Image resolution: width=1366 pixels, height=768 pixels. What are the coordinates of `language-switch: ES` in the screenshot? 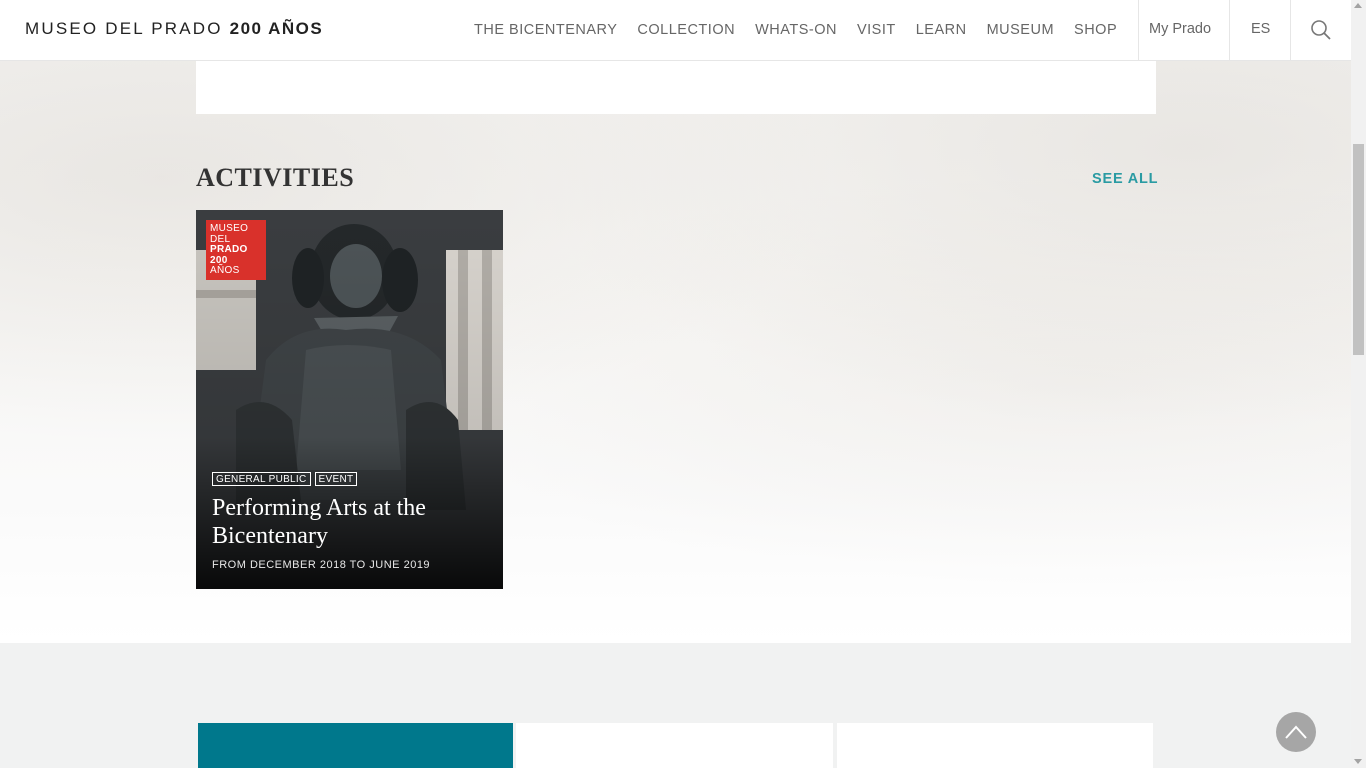 It's located at (1260, 29).